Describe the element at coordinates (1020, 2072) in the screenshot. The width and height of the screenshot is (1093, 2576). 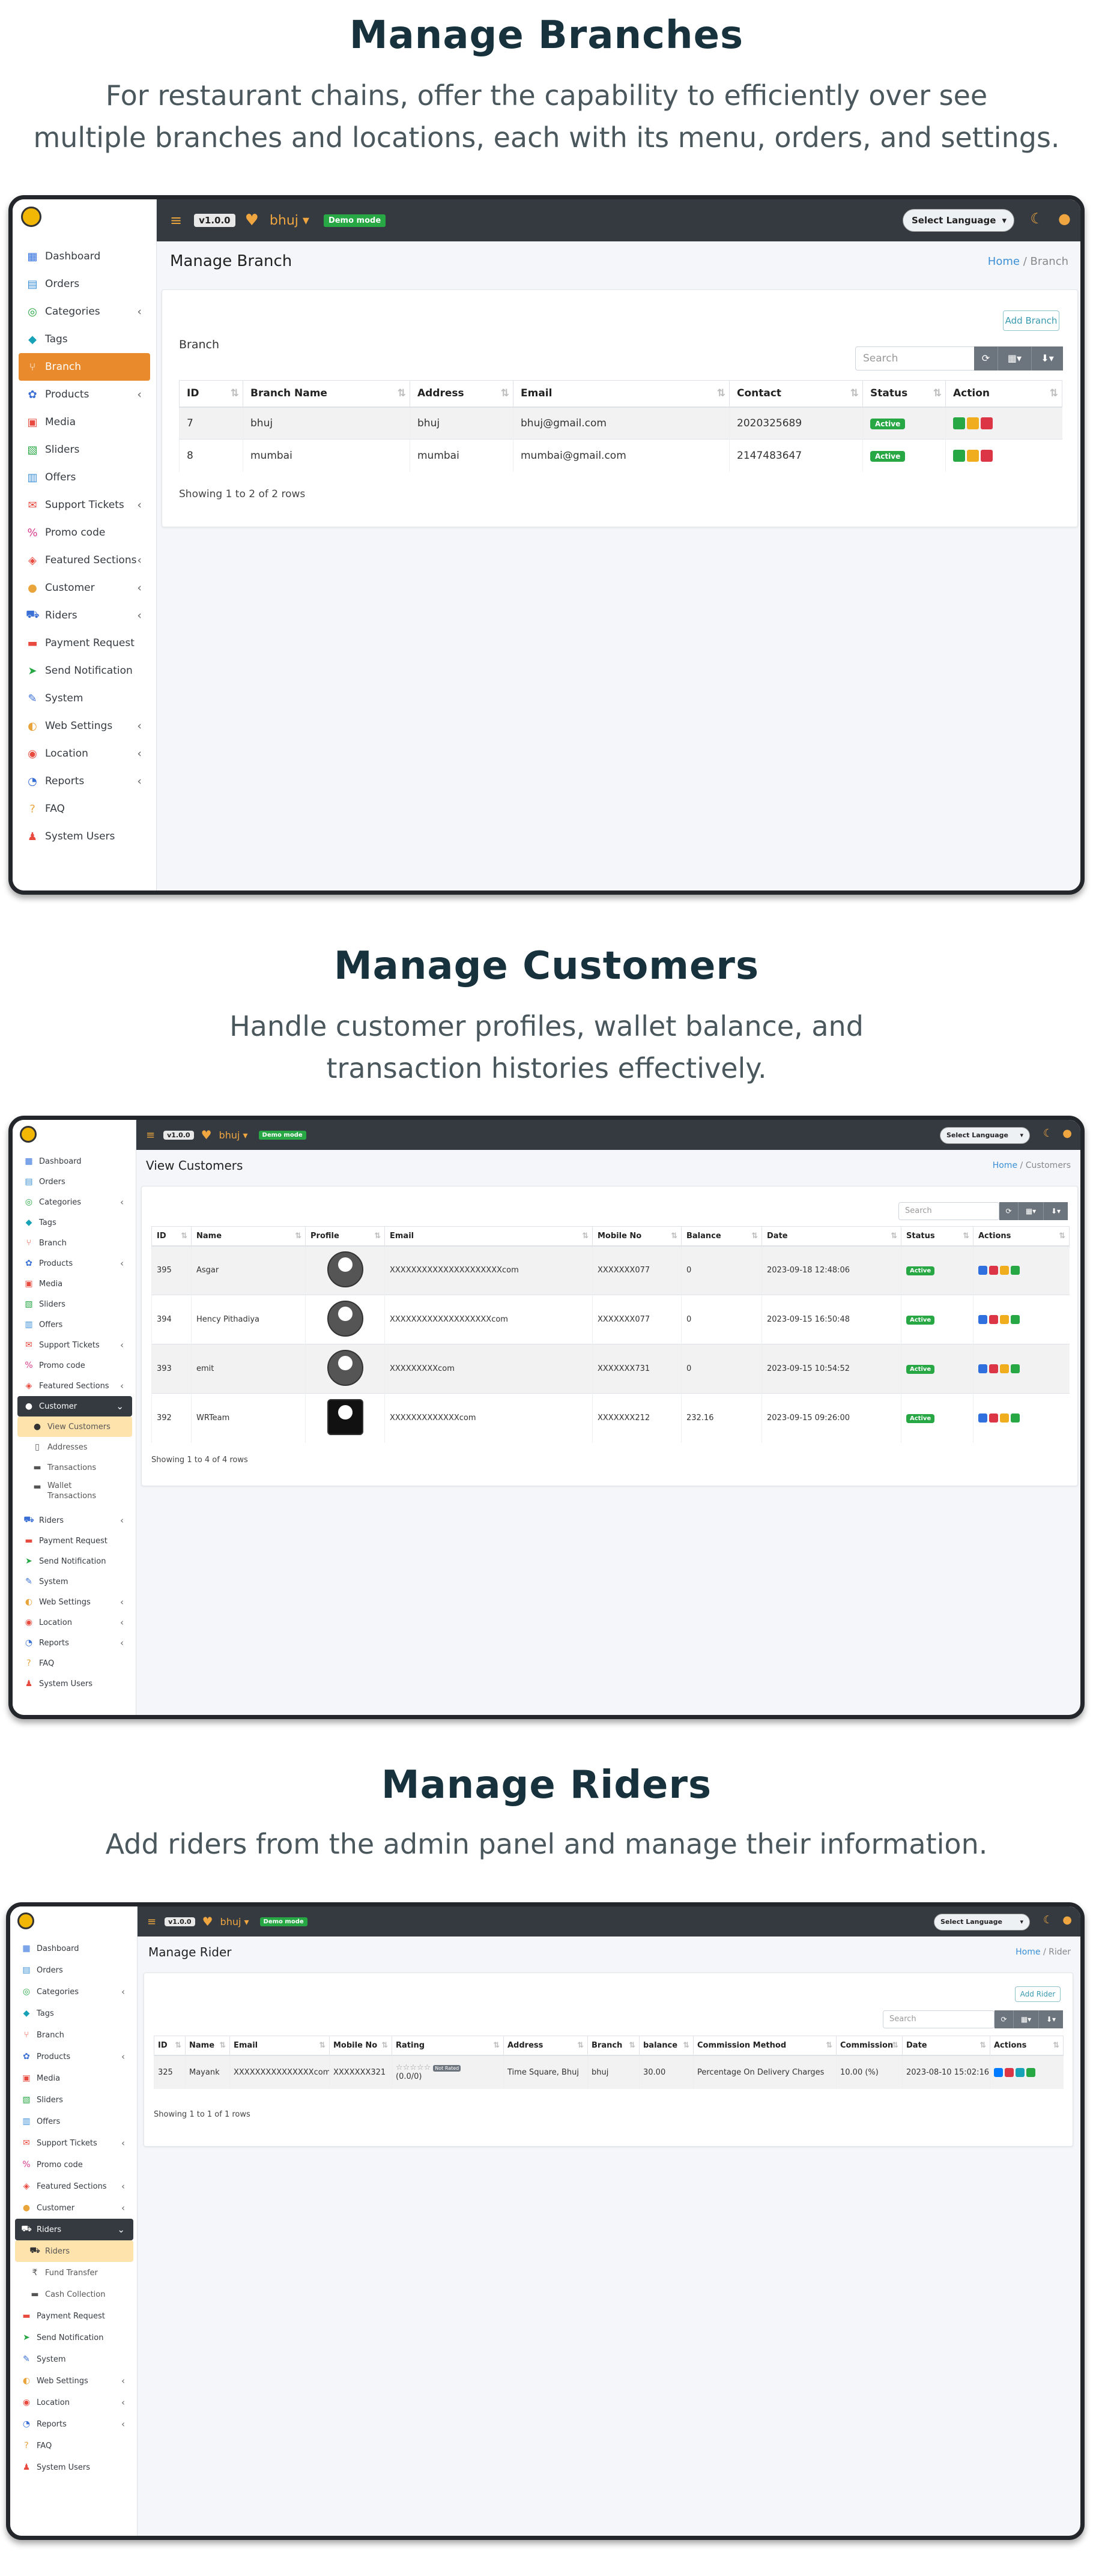
I see `wallet-icon` at that location.